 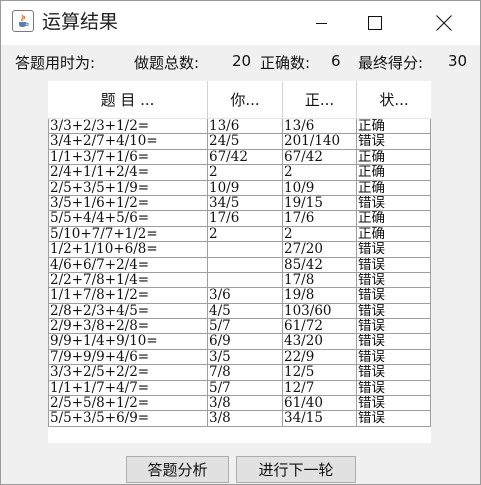 What do you see at coordinates (245, 296) in the screenshot?
I see `your-answer-cell: 3/6` at bounding box center [245, 296].